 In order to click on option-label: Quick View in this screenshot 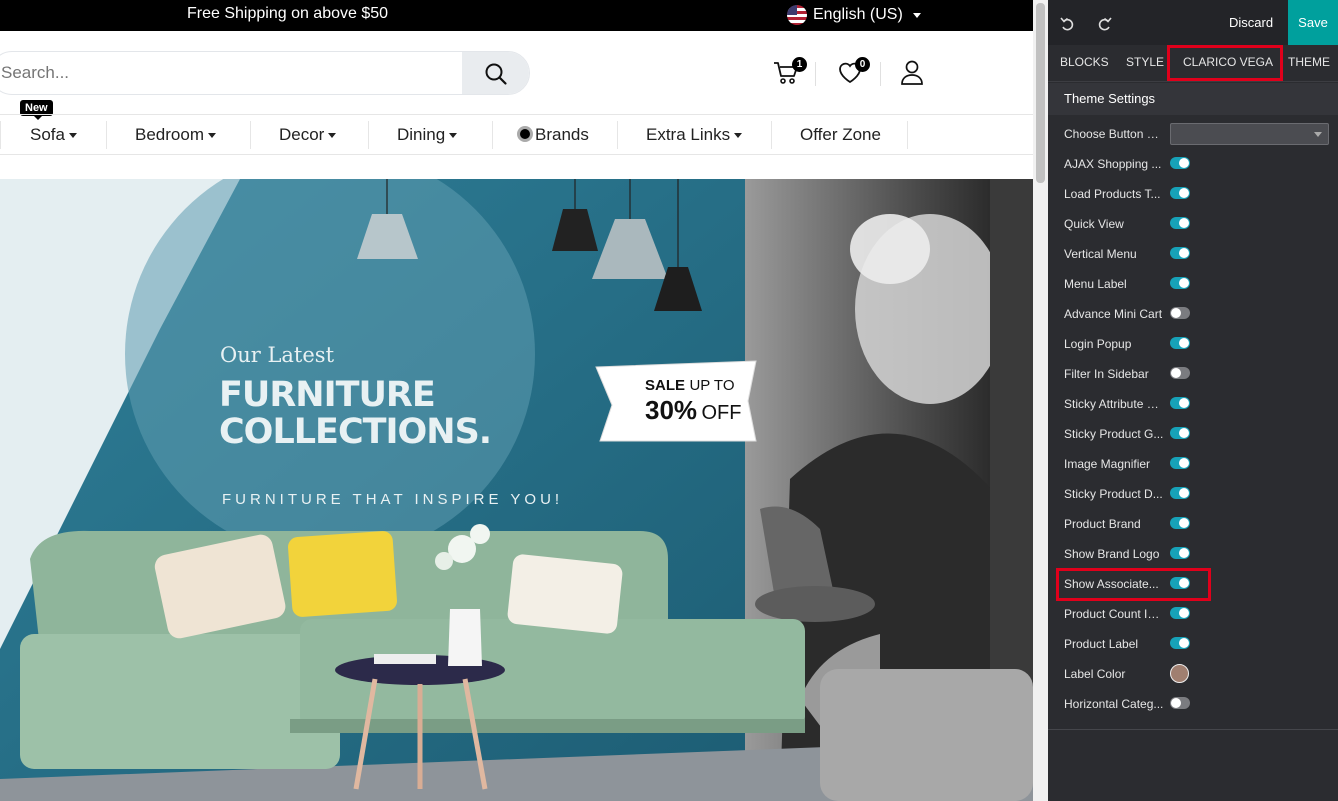, I will do `click(1094, 224)`.